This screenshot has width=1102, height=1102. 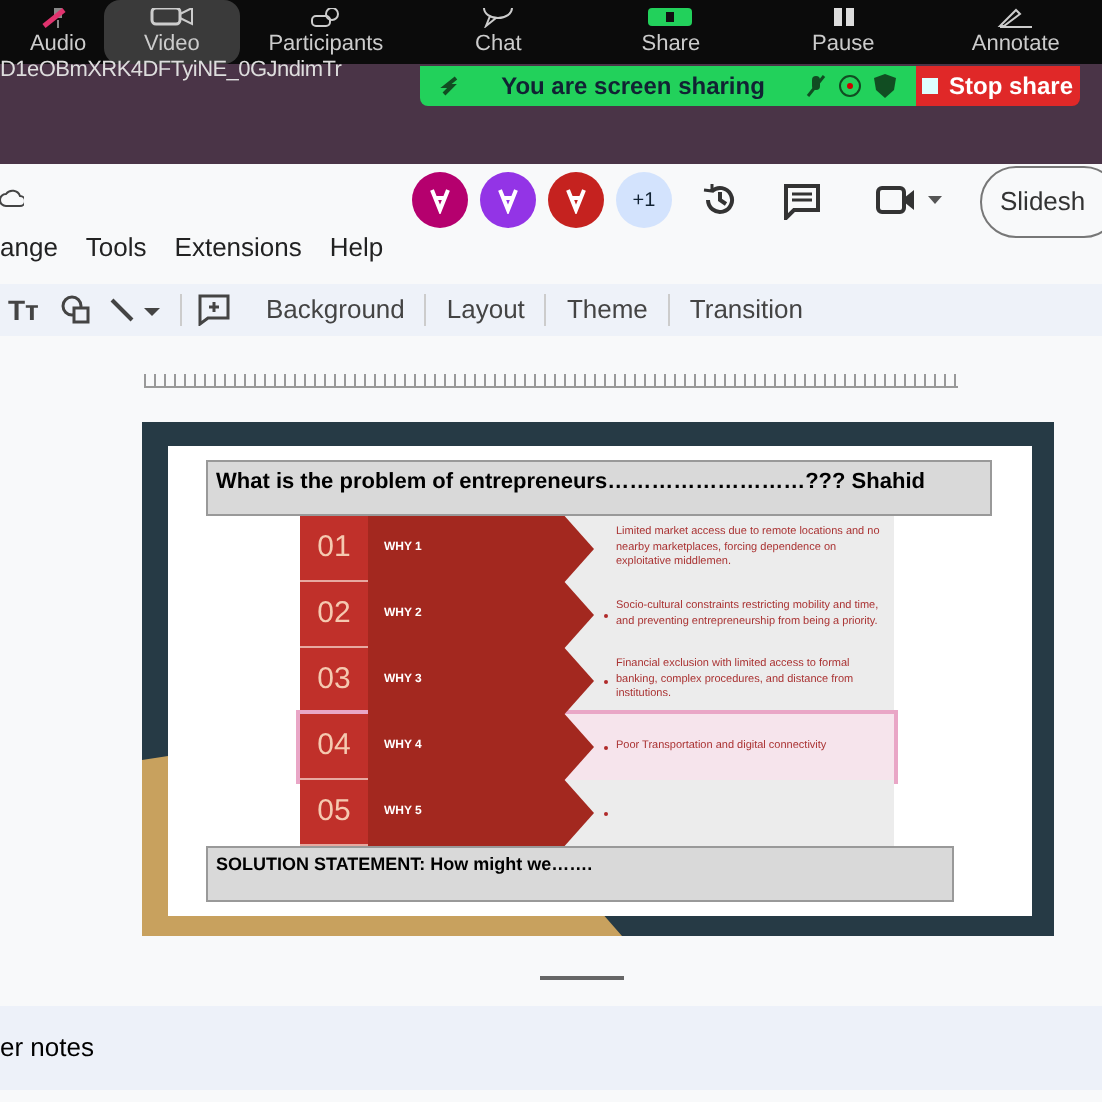 What do you see at coordinates (334, 681) in the screenshot?
I see `row-number: 03` at bounding box center [334, 681].